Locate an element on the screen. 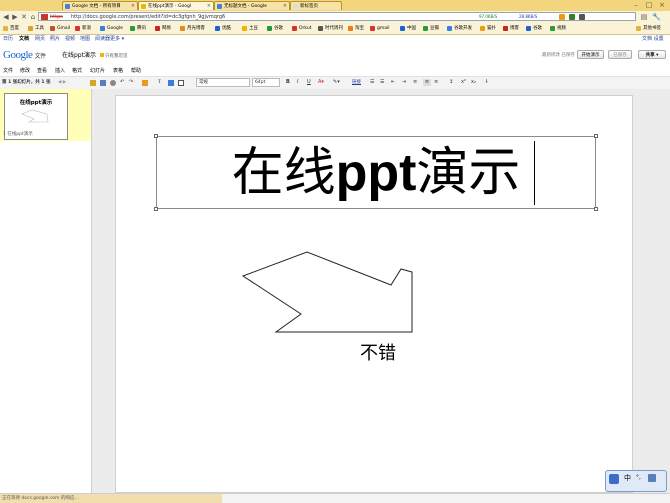 The image size is (670, 503). italic-button: I is located at coordinates (297, 82).